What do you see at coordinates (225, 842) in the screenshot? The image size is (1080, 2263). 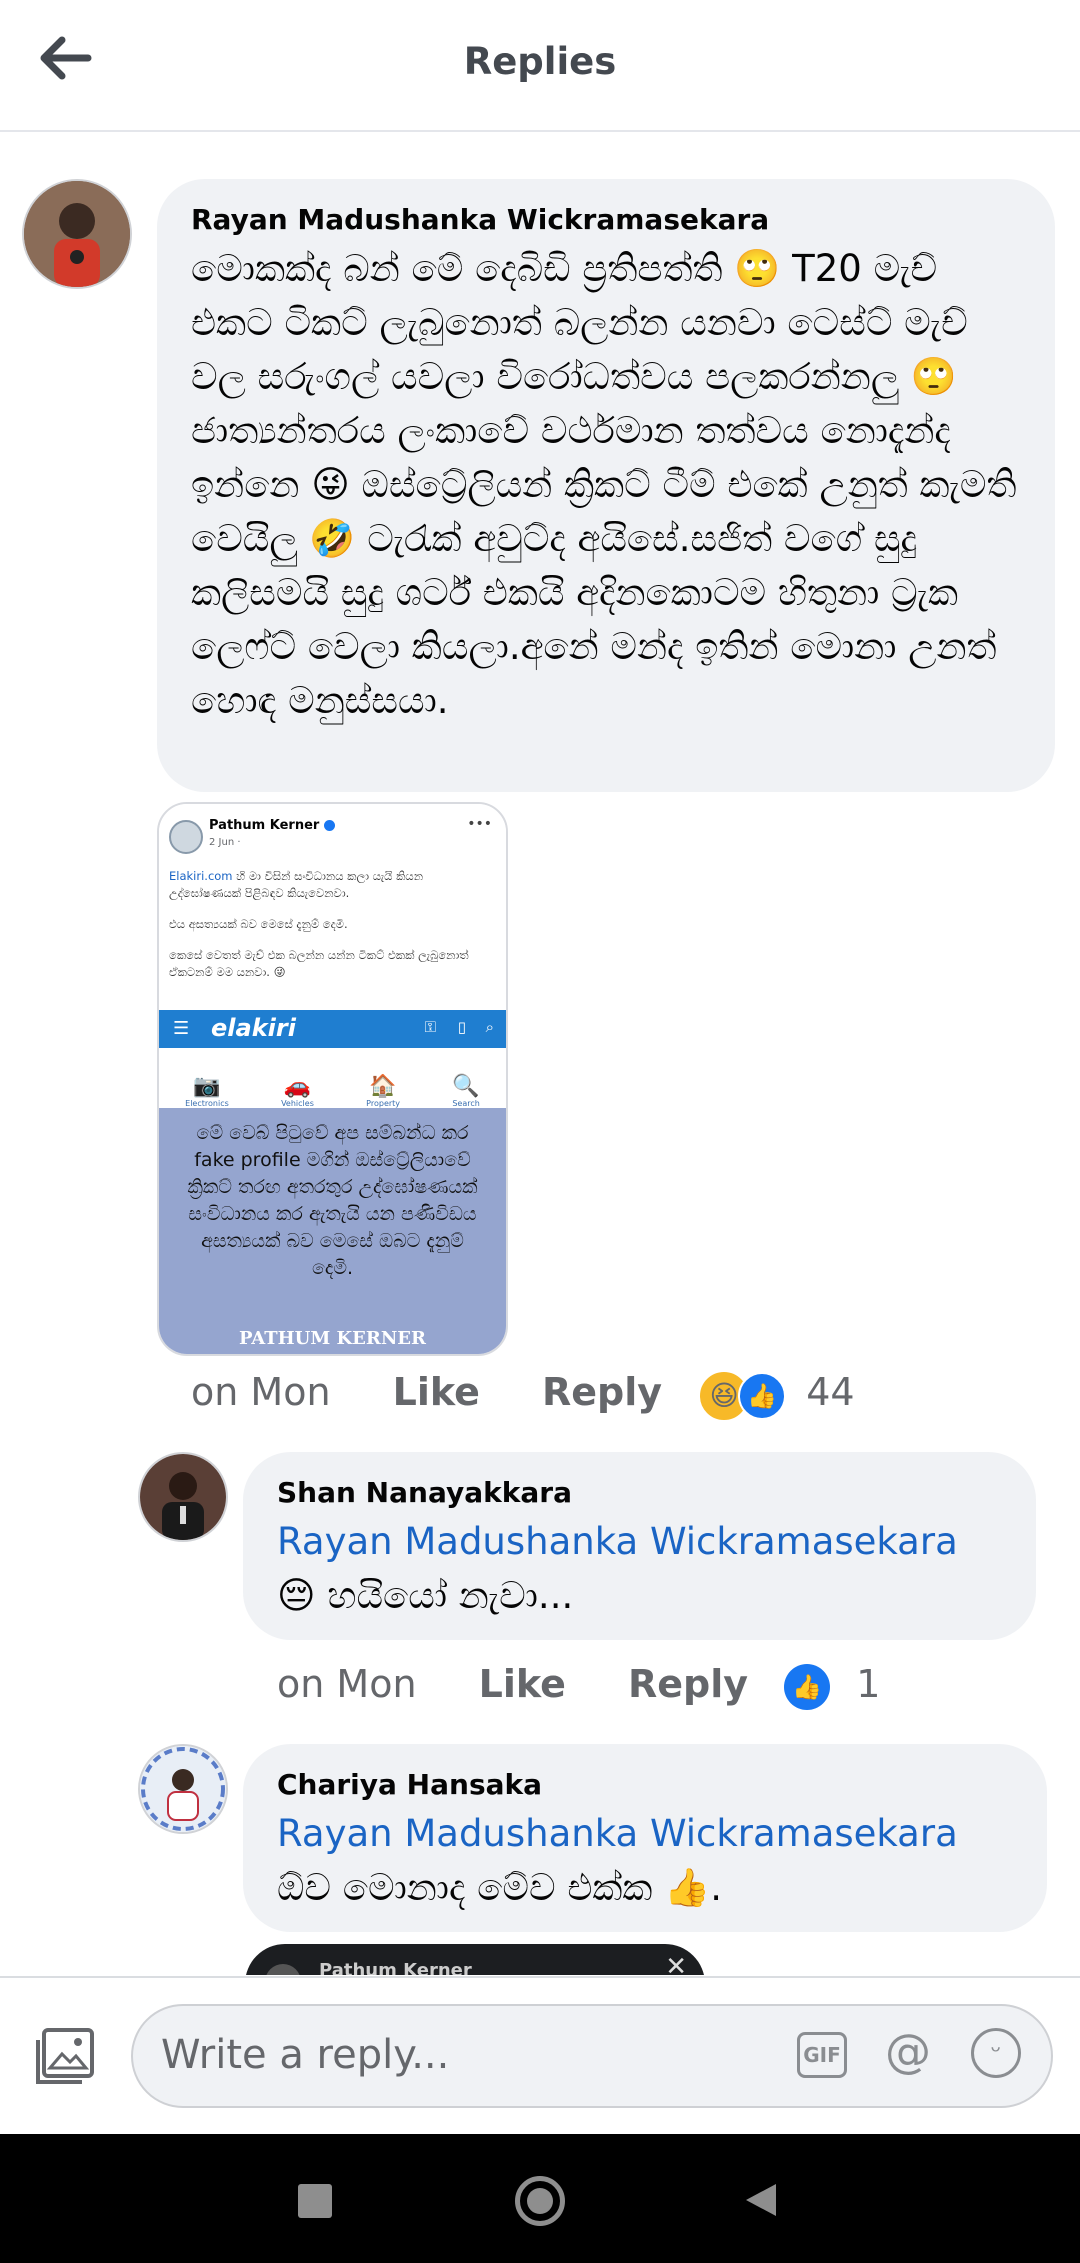 I see `attachment-post-date: 2 Jun ·` at bounding box center [225, 842].